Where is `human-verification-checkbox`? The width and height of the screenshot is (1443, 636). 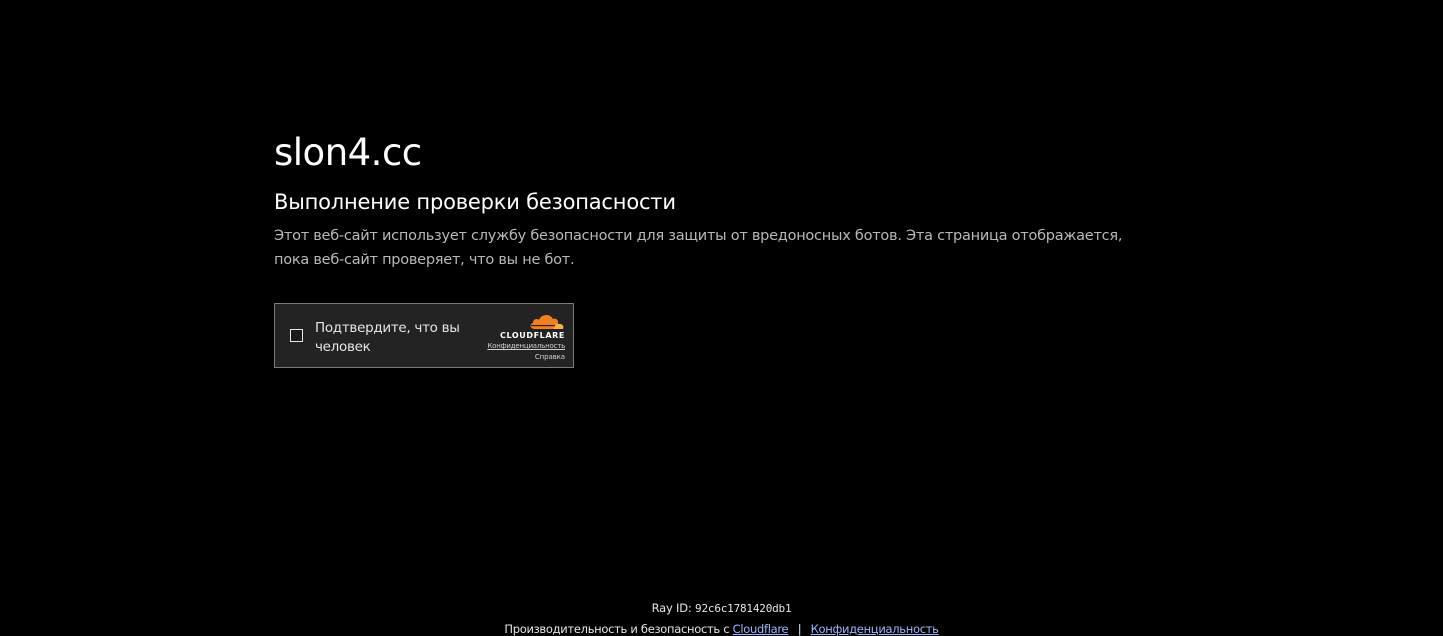 human-verification-checkbox is located at coordinates (296, 335).